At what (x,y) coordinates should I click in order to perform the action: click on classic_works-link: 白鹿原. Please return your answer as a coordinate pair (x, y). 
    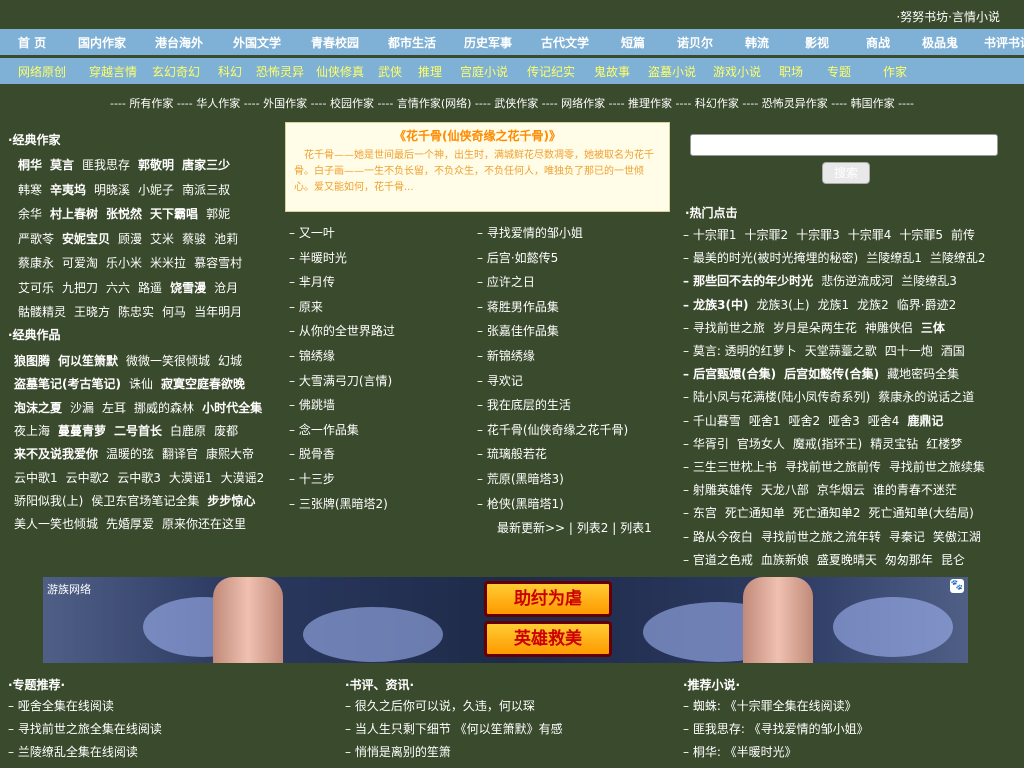
    Looking at the image, I should click on (188, 431).